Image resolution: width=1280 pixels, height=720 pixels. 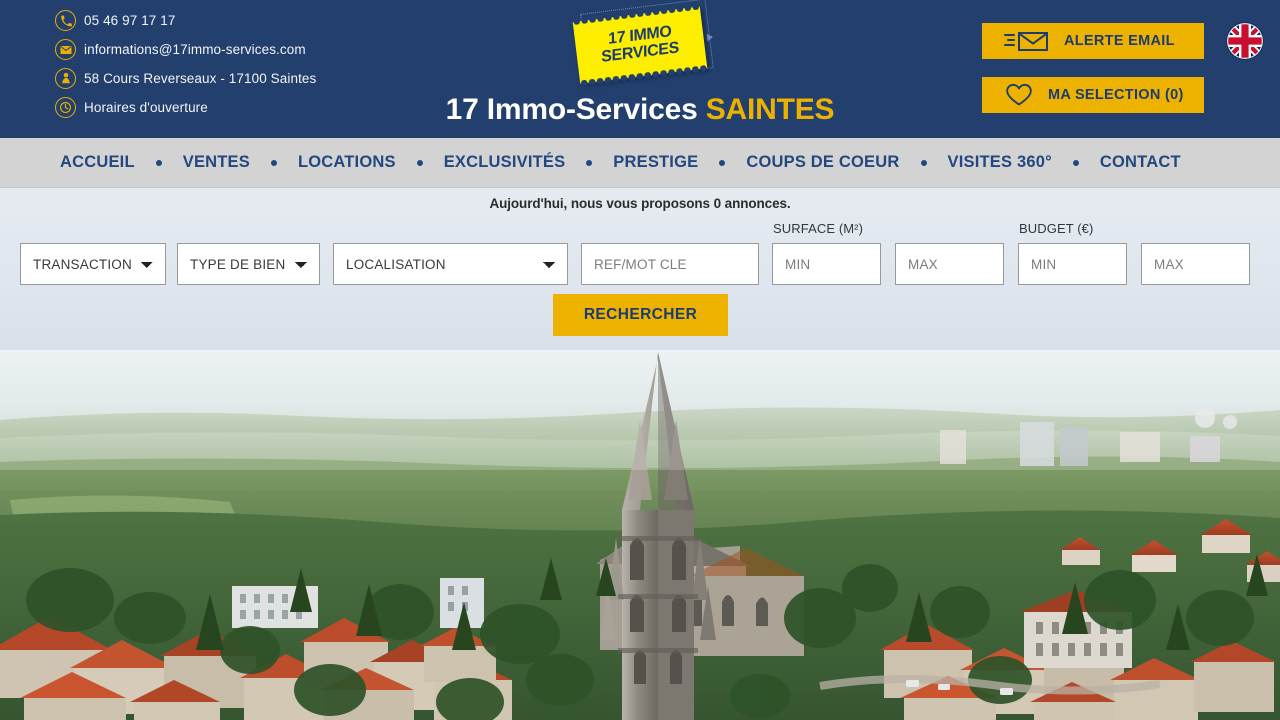 I want to click on logo-stamp-shape: 17 IMMO SERVICES, so click(x=640, y=45).